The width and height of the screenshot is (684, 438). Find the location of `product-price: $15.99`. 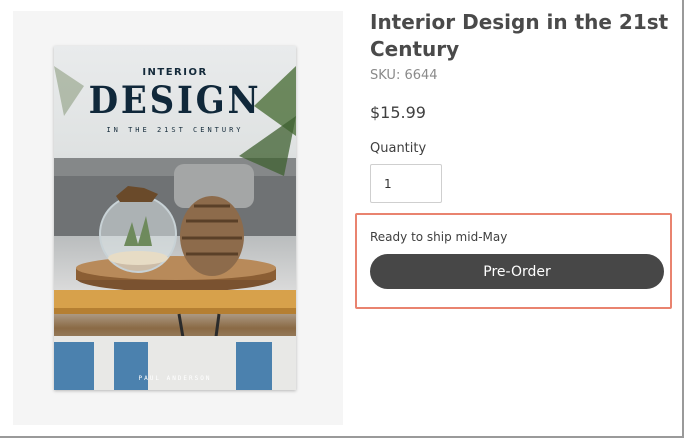

product-price: $15.99 is located at coordinates (398, 112).